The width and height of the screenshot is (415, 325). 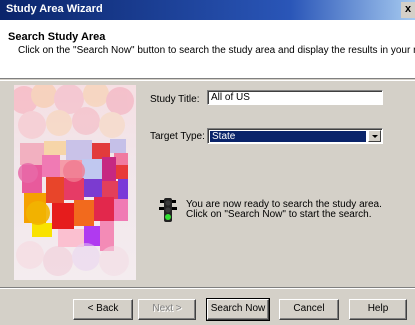 I want to click on target-type-value: State, so click(x=288, y=136).